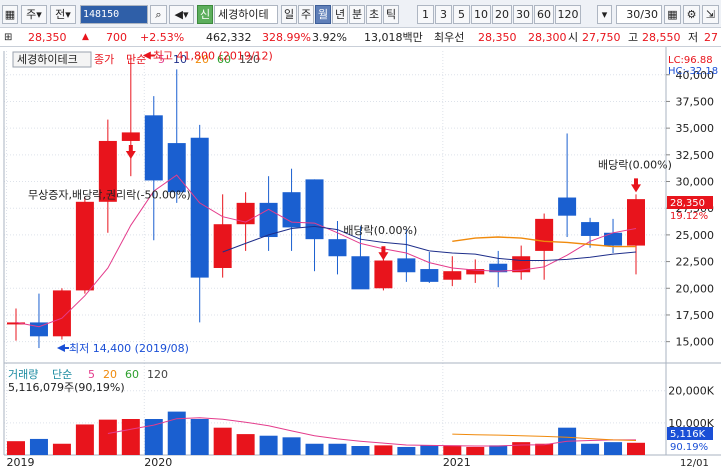 The image size is (721, 470). Describe the element at coordinates (340, 14) in the screenshot. I see `period-button-3: 년` at that location.